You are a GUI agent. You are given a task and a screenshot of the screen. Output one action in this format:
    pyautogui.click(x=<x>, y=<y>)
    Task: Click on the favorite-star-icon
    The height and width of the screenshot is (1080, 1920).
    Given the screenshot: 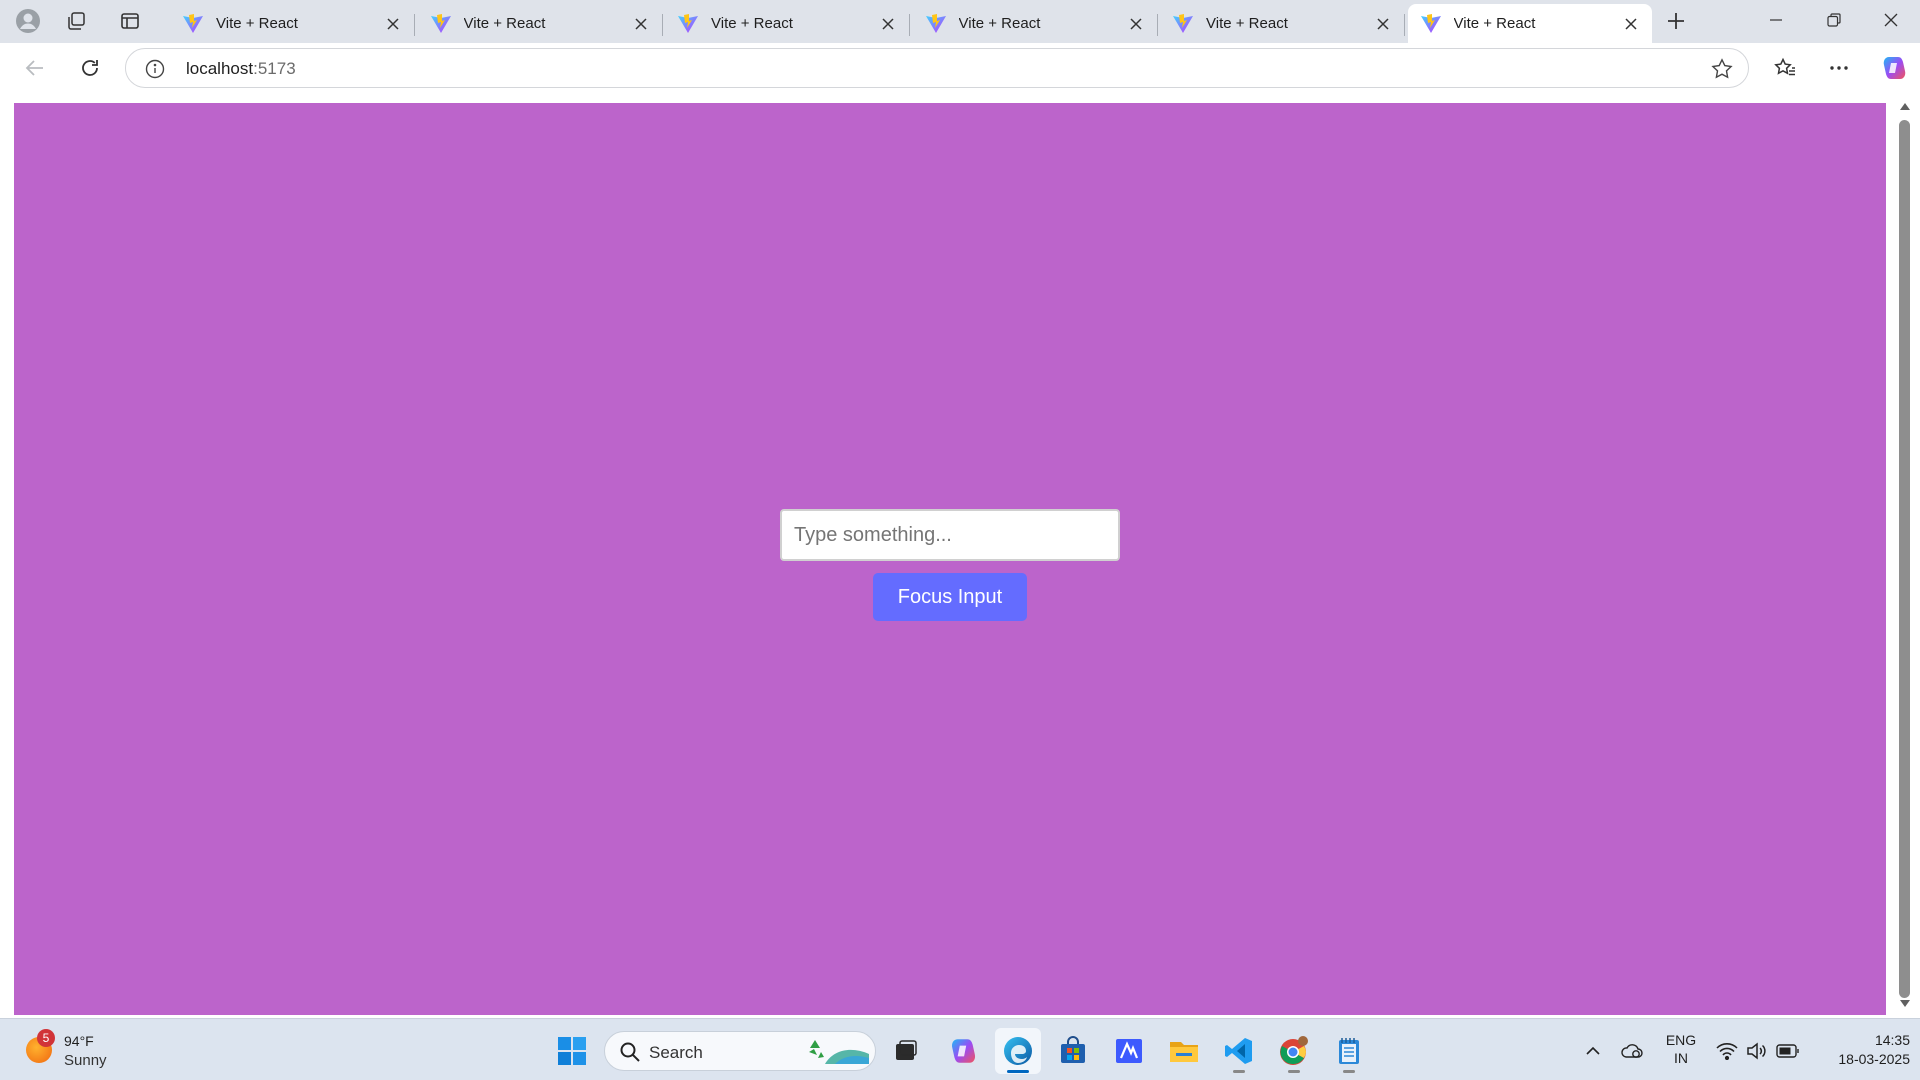 What is the action you would take?
    pyautogui.click(x=1722, y=69)
    